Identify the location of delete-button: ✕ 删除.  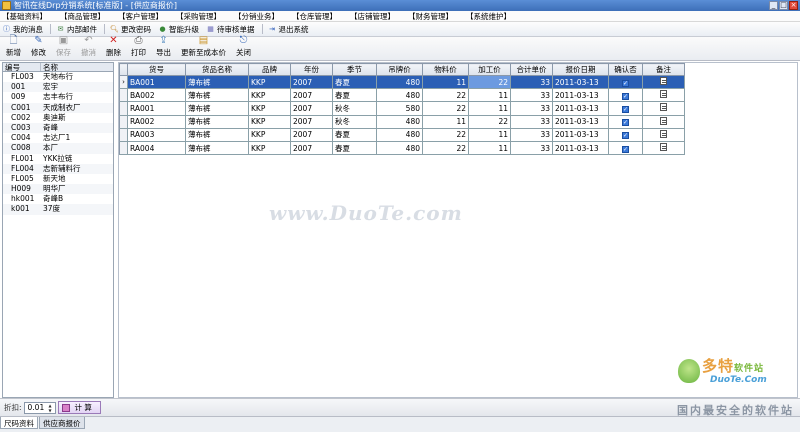
(113, 47).